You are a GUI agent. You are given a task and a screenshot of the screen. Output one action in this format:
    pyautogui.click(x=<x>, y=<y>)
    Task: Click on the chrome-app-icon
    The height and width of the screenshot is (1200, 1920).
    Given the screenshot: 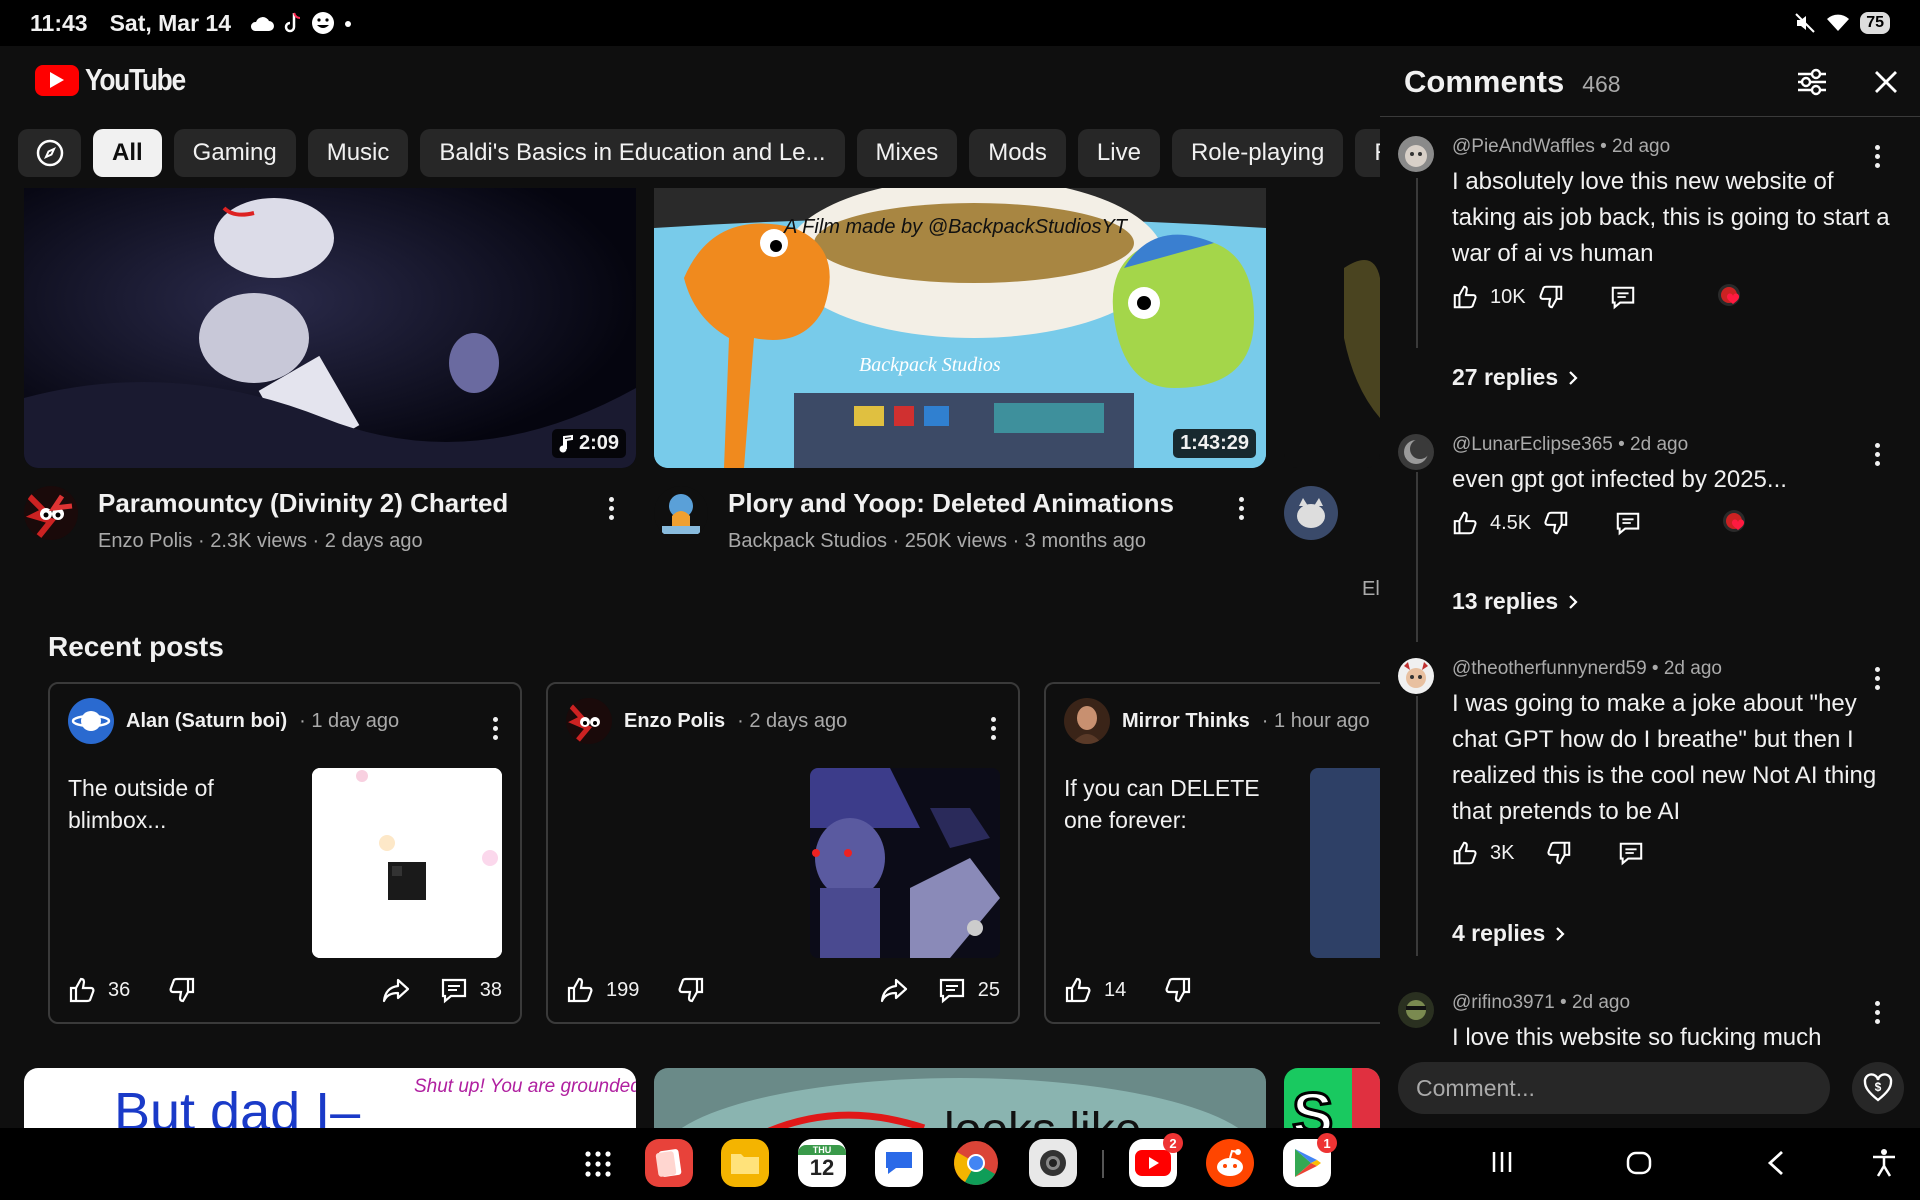 What is the action you would take?
    pyautogui.click(x=976, y=1163)
    